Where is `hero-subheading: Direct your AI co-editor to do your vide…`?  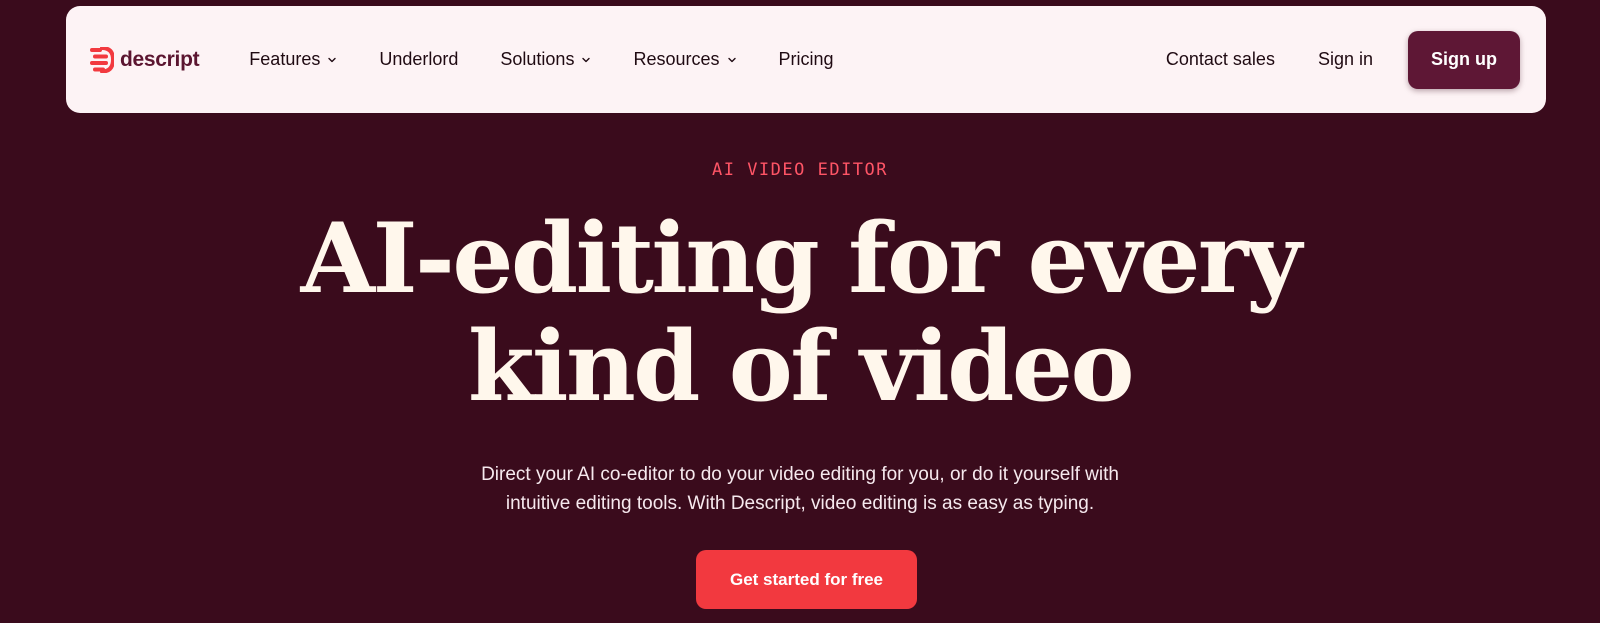
hero-subheading: Direct your AI co-editor to do your vide… is located at coordinates (800, 489).